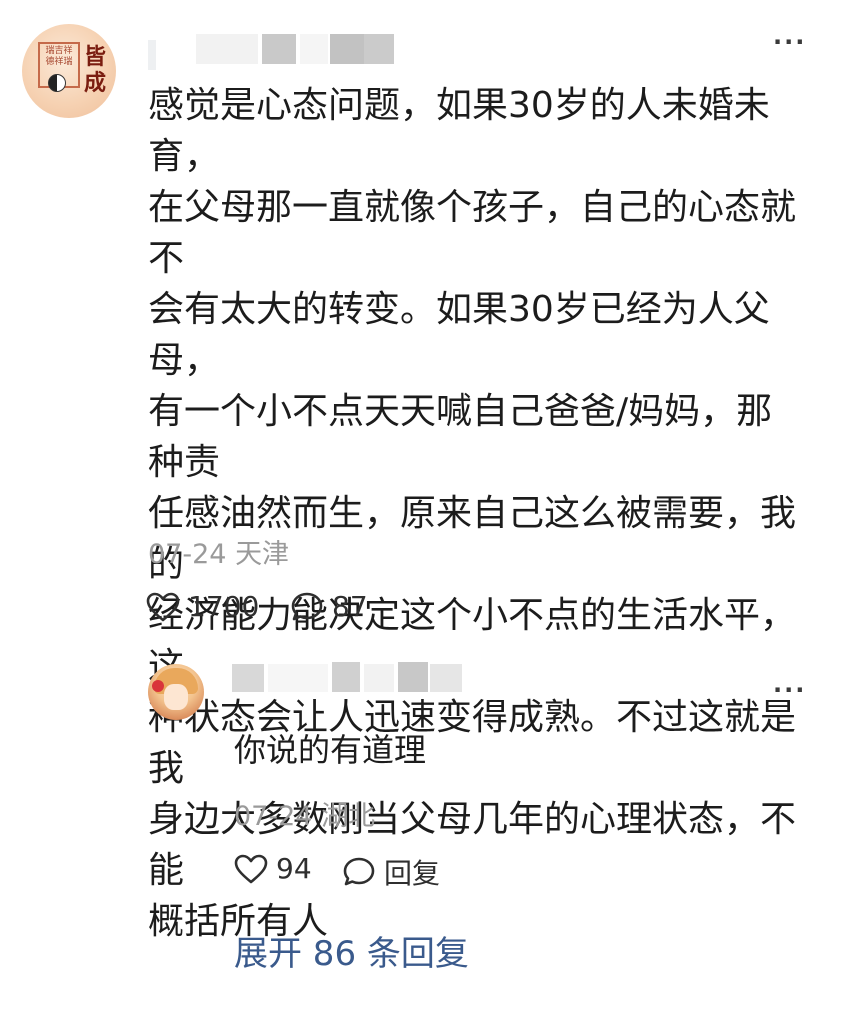  What do you see at coordinates (57, 83) in the screenshot?
I see `yin-yang-icon` at bounding box center [57, 83].